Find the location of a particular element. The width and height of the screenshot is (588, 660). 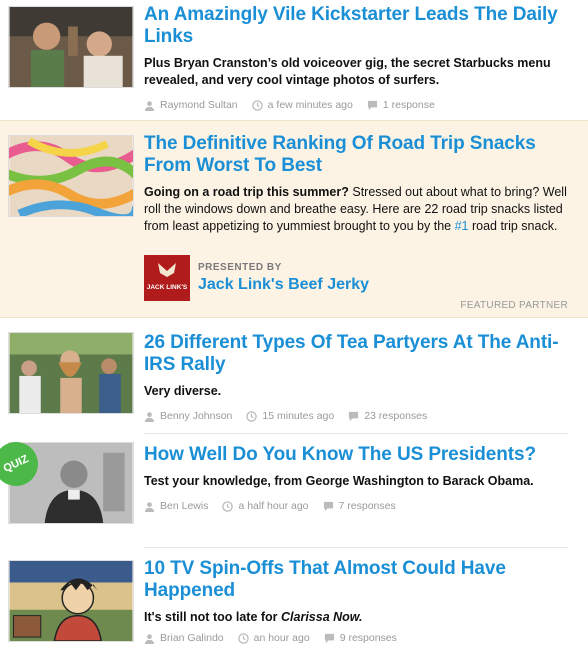

response-count: 1 response is located at coordinates (409, 105).